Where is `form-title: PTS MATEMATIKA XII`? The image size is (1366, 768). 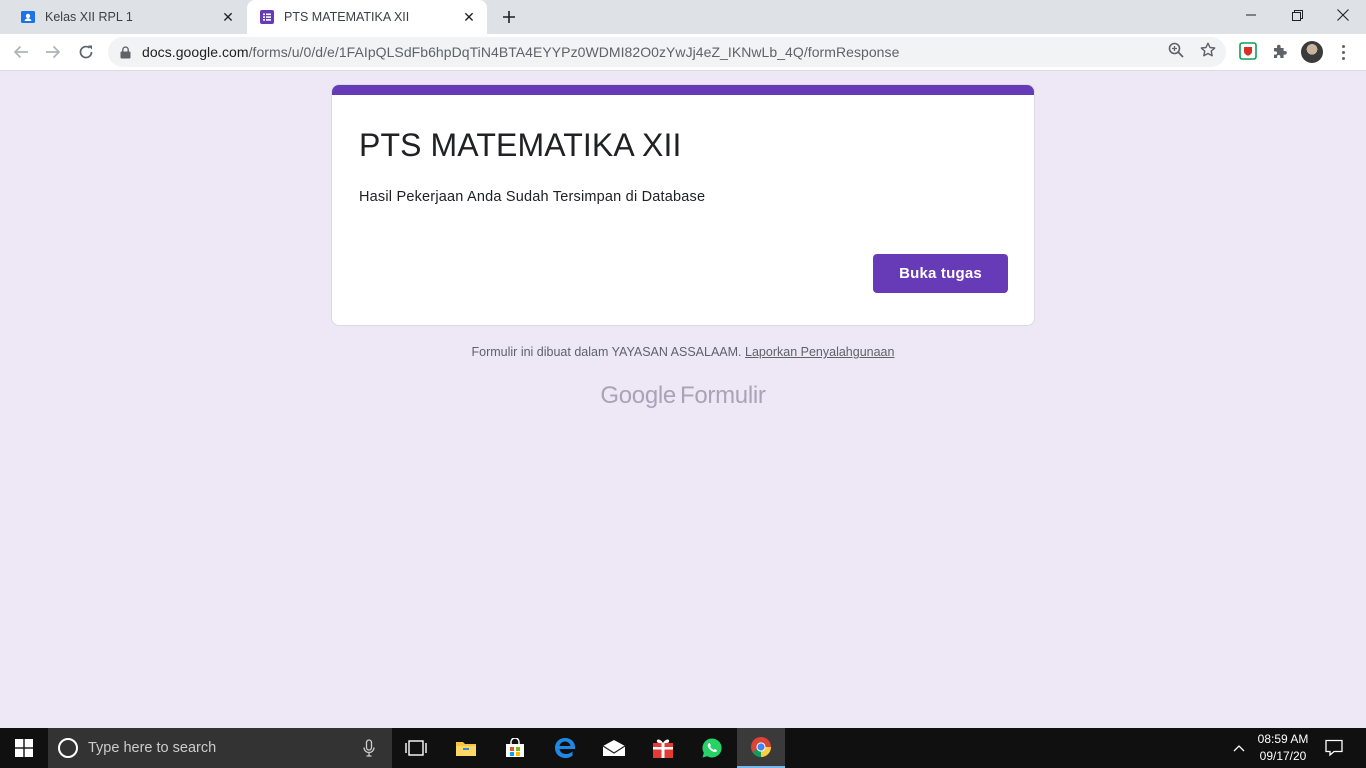 form-title: PTS MATEMATIKA XII is located at coordinates (520, 145).